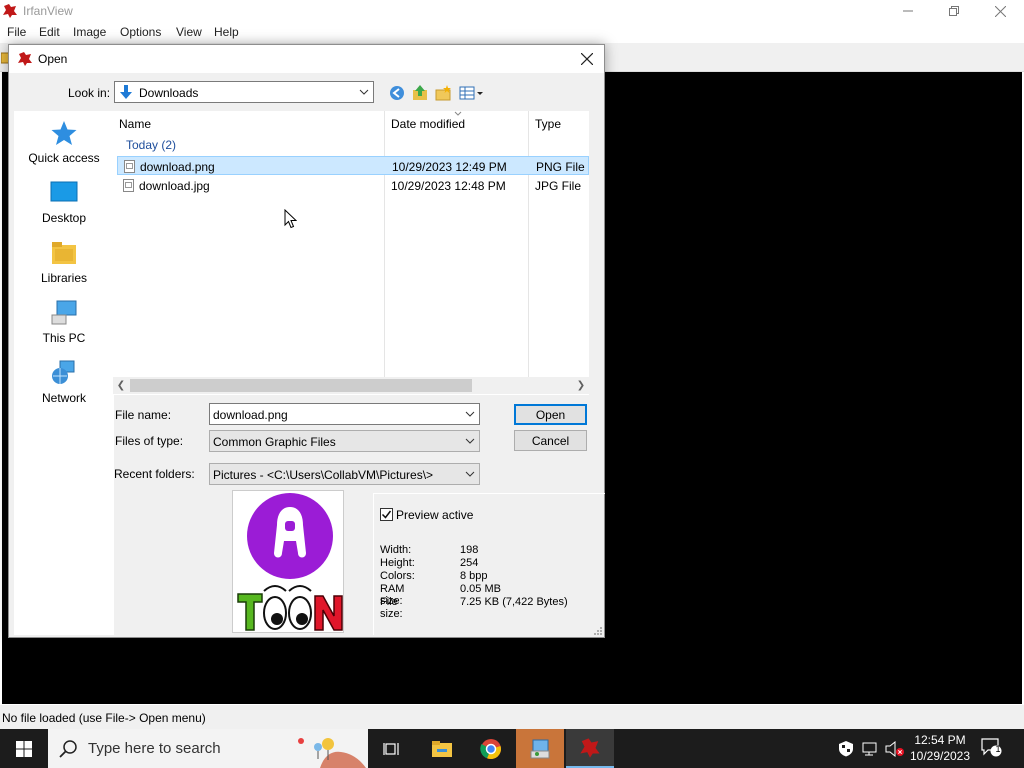 Image resolution: width=1024 pixels, height=768 pixels. Describe the element at coordinates (89, 93) in the screenshot. I see `look-in-label: Look in:` at that location.